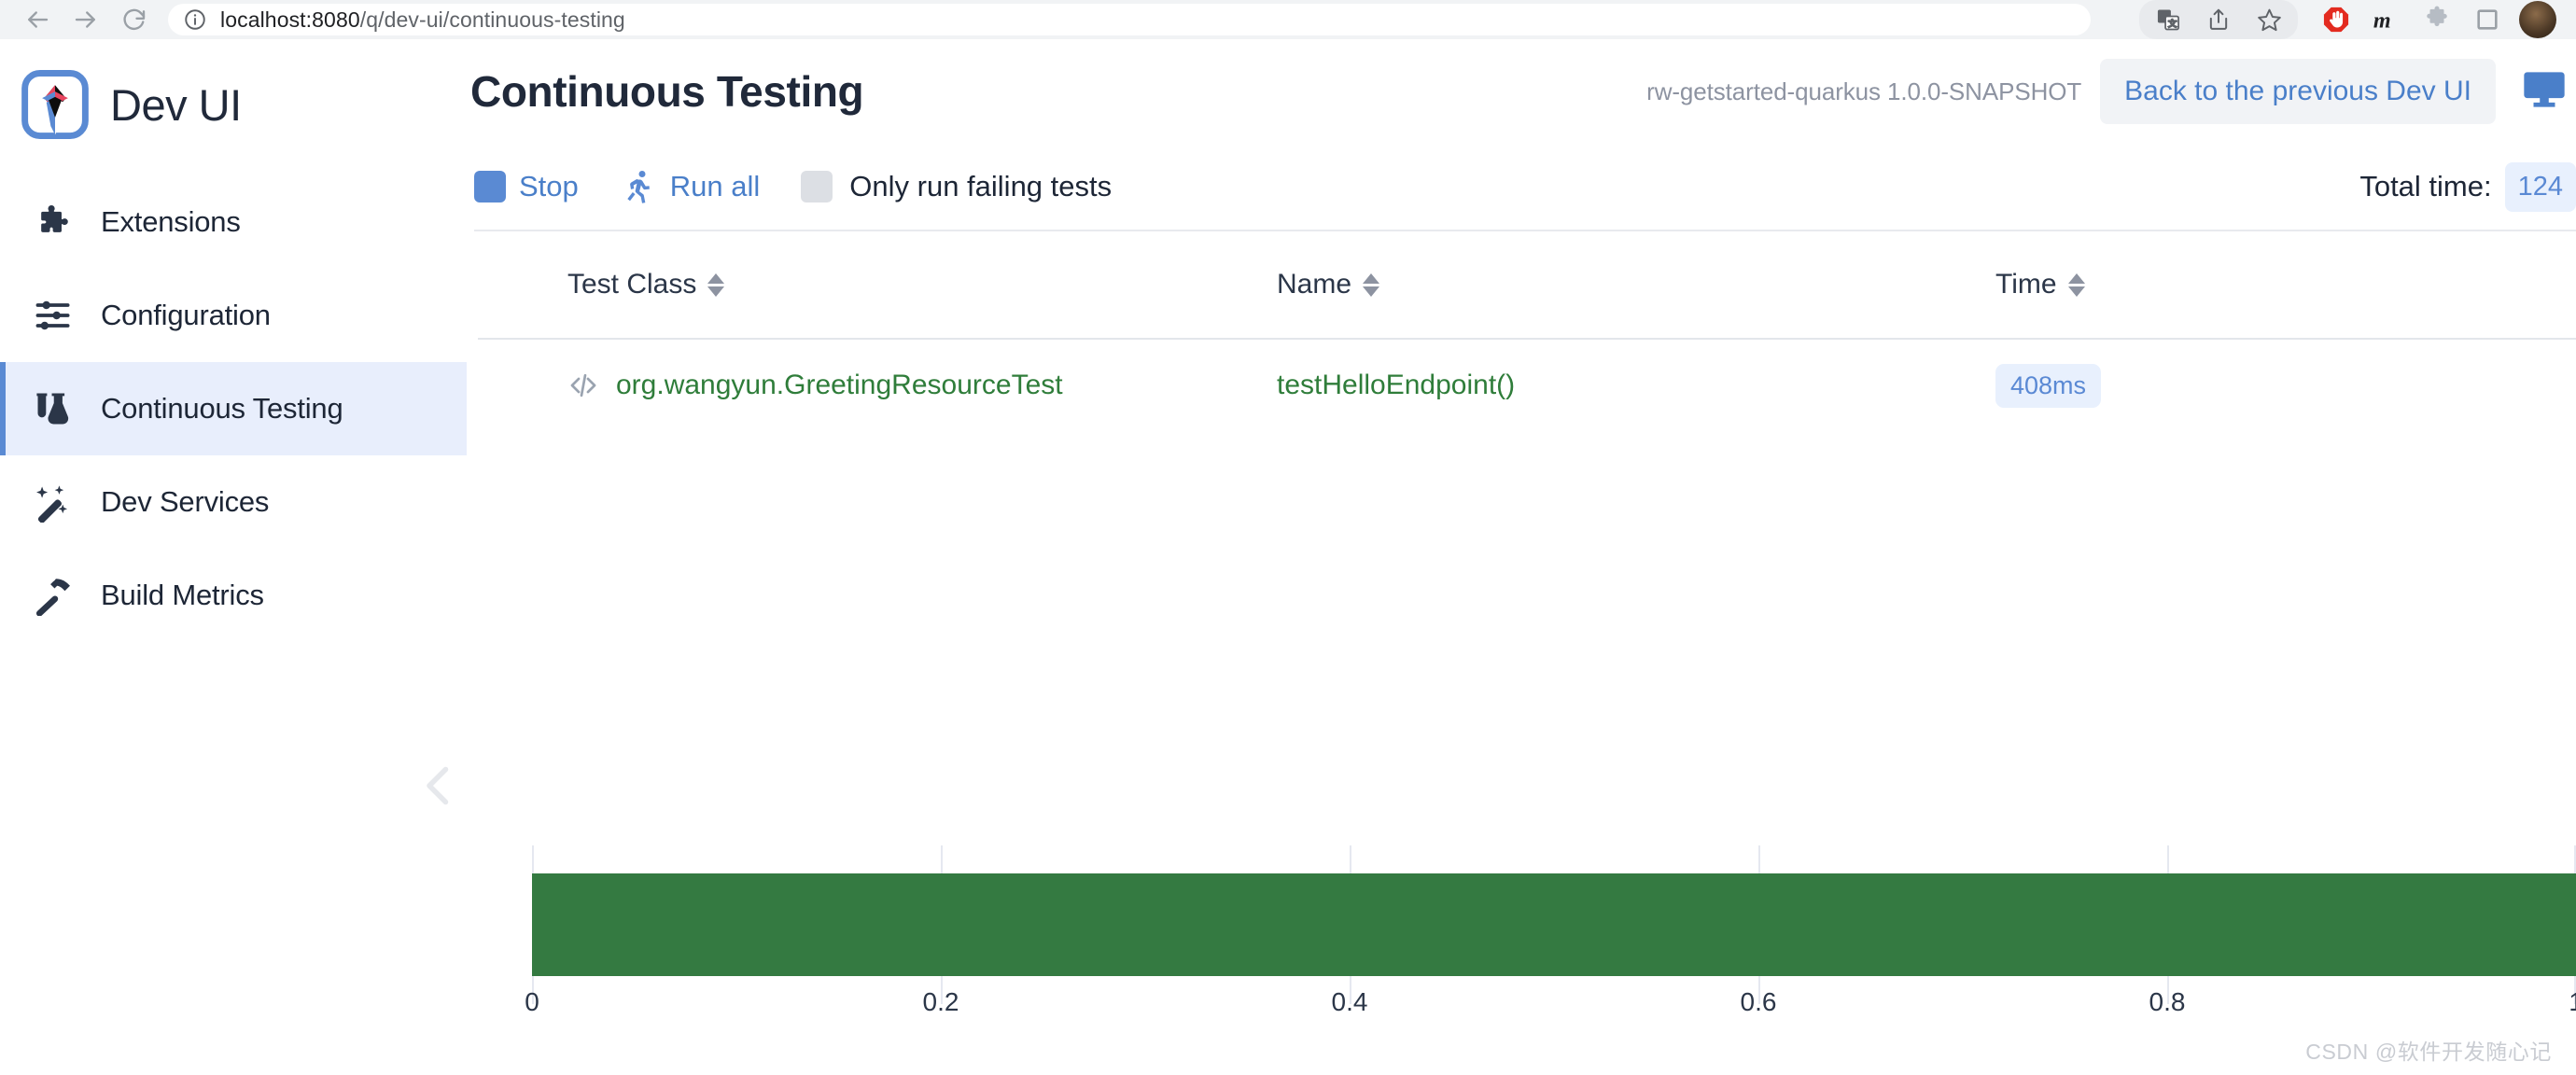  What do you see at coordinates (134, 19) in the screenshot?
I see `browser-reload-button` at bounding box center [134, 19].